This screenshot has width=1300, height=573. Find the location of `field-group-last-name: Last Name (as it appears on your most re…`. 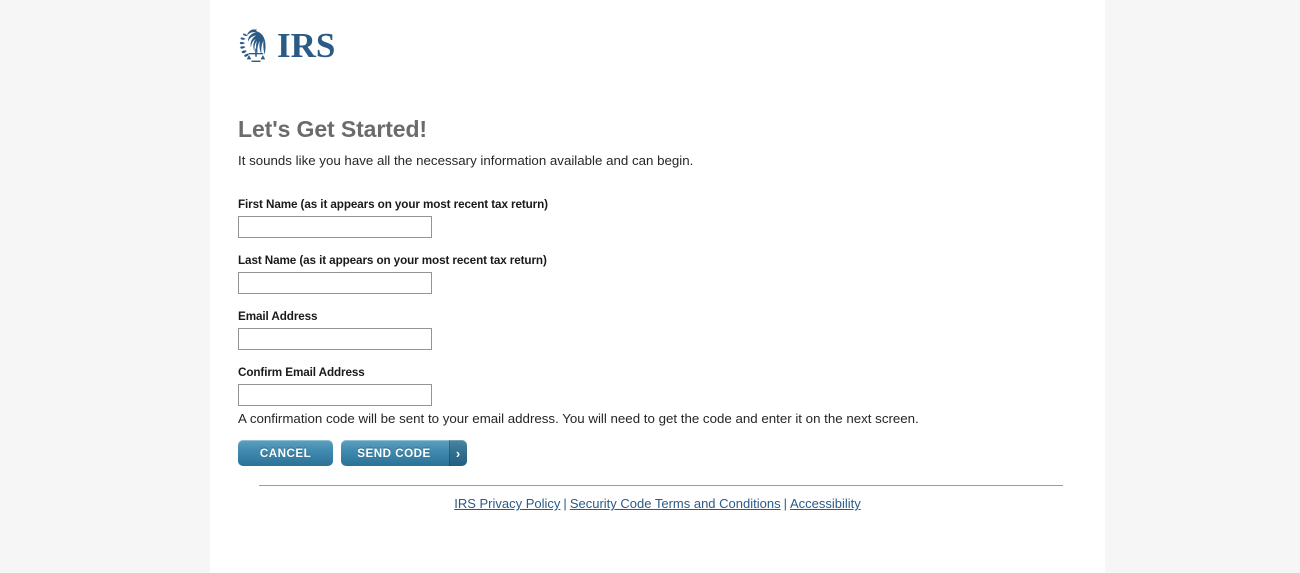

field-group-last-name: Last Name (as it appears on your most re… is located at coordinates (588, 274).